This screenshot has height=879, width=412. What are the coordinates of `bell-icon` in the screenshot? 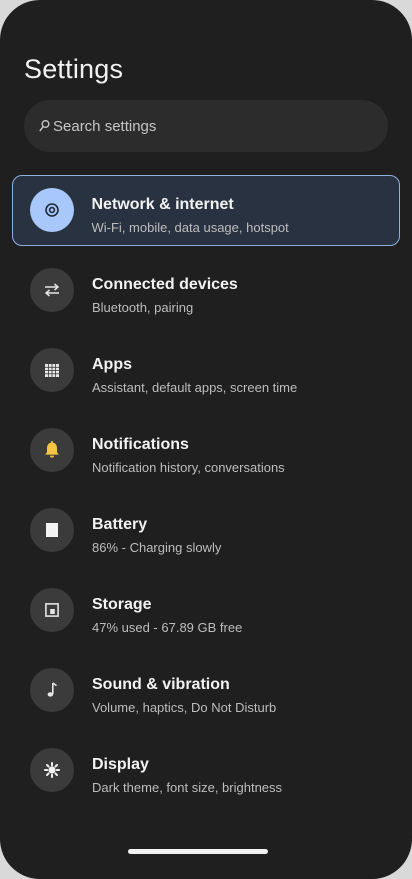 It's located at (52, 450).